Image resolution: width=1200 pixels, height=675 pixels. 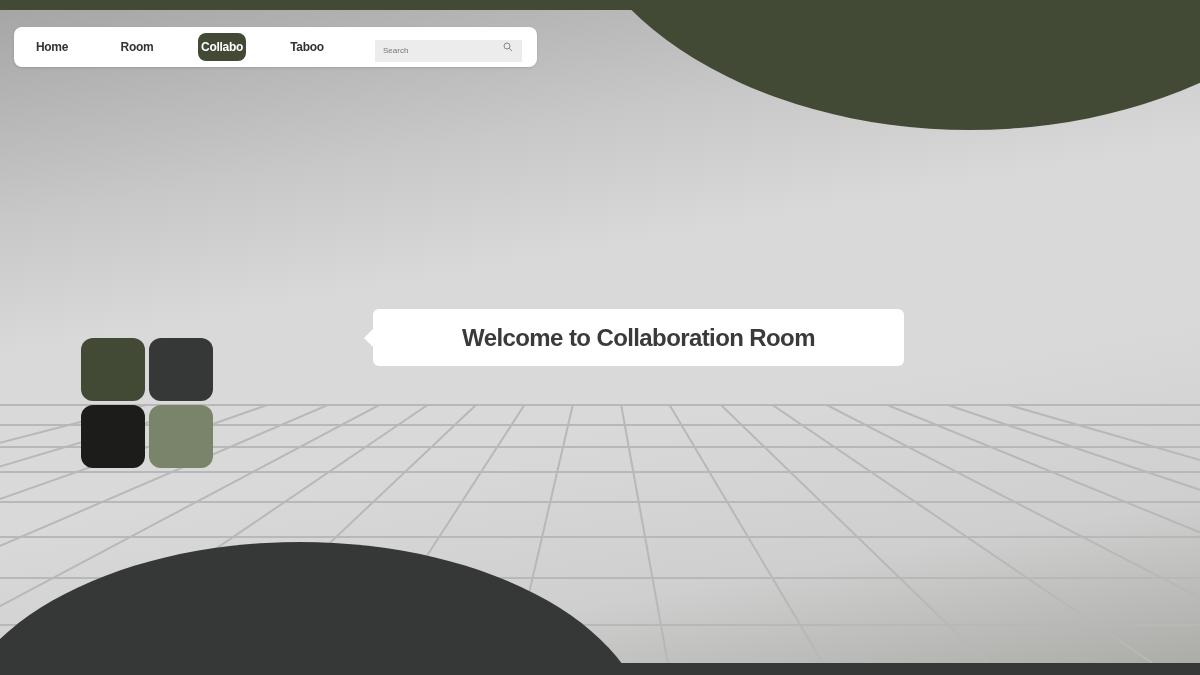 What do you see at coordinates (137, 47) in the screenshot?
I see `nav-tab: Room` at bounding box center [137, 47].